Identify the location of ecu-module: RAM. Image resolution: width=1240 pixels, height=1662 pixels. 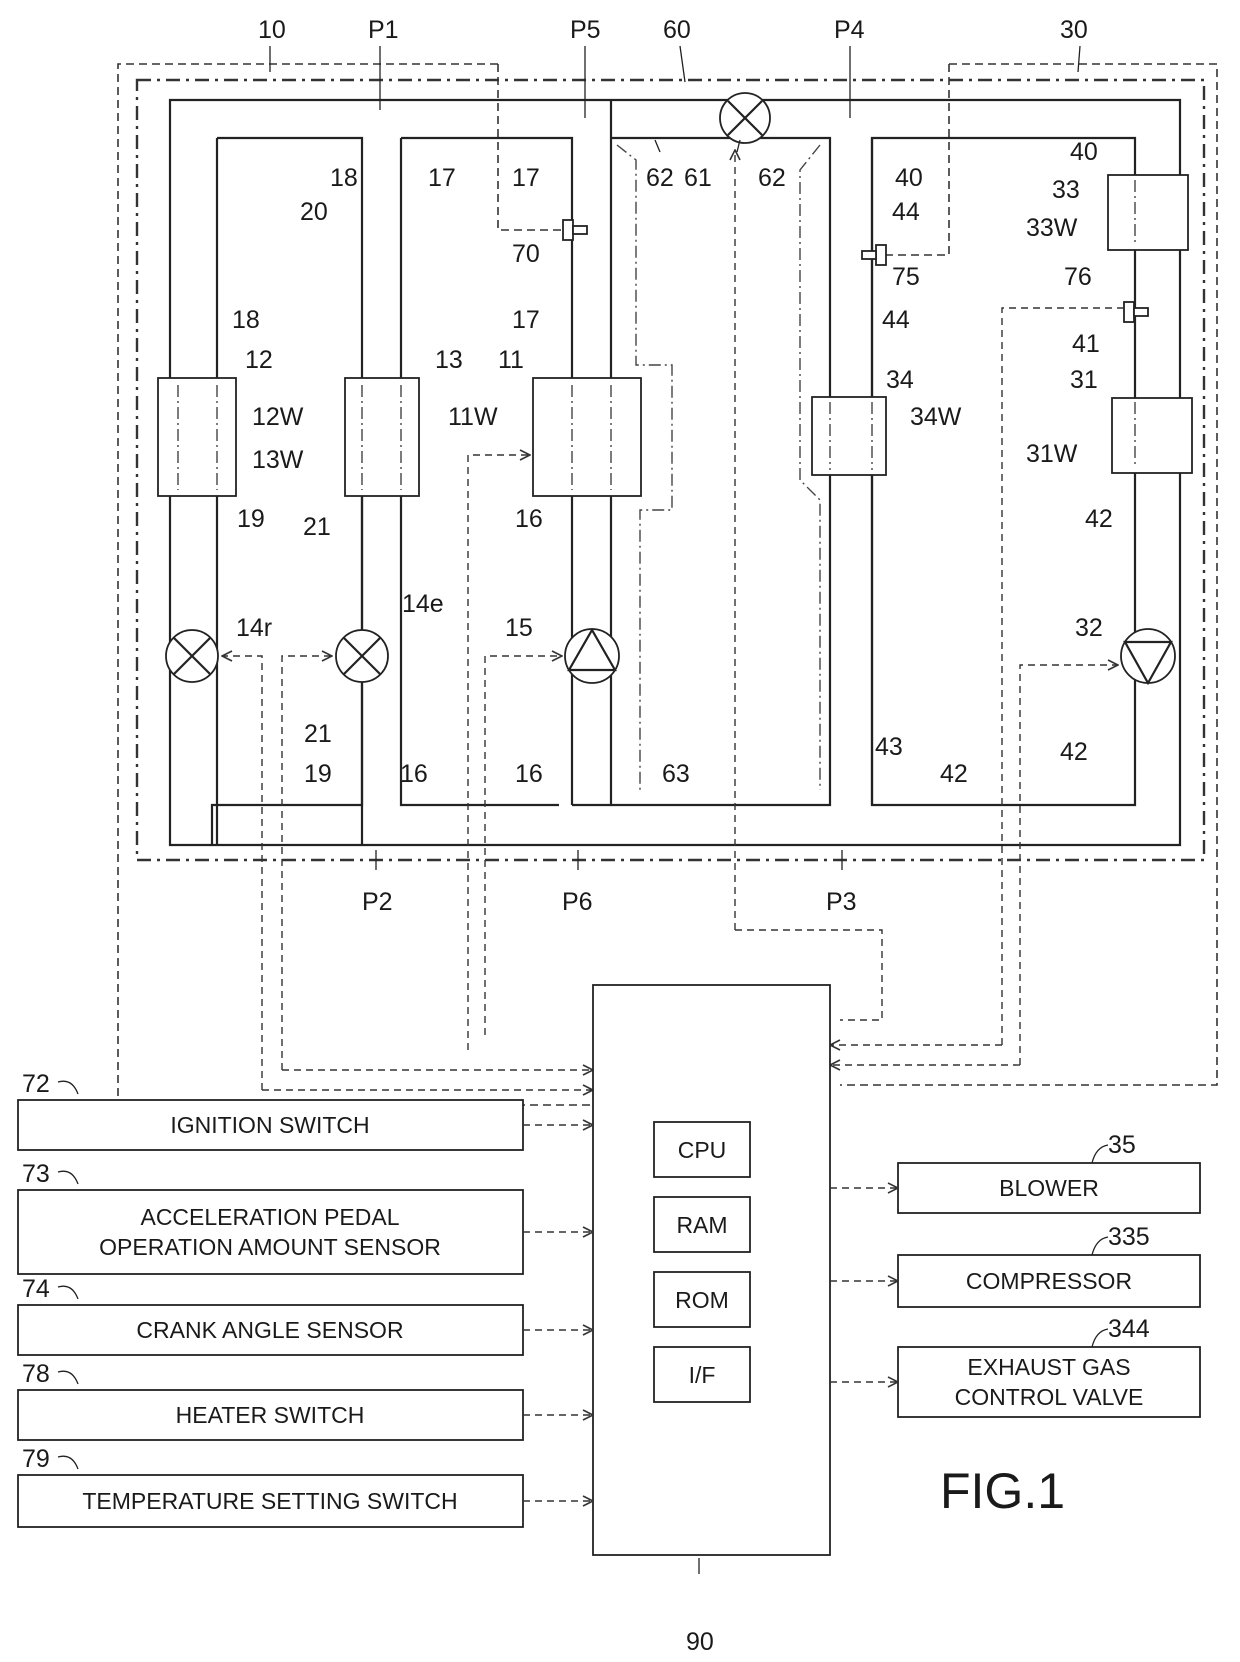
(702, 1224).